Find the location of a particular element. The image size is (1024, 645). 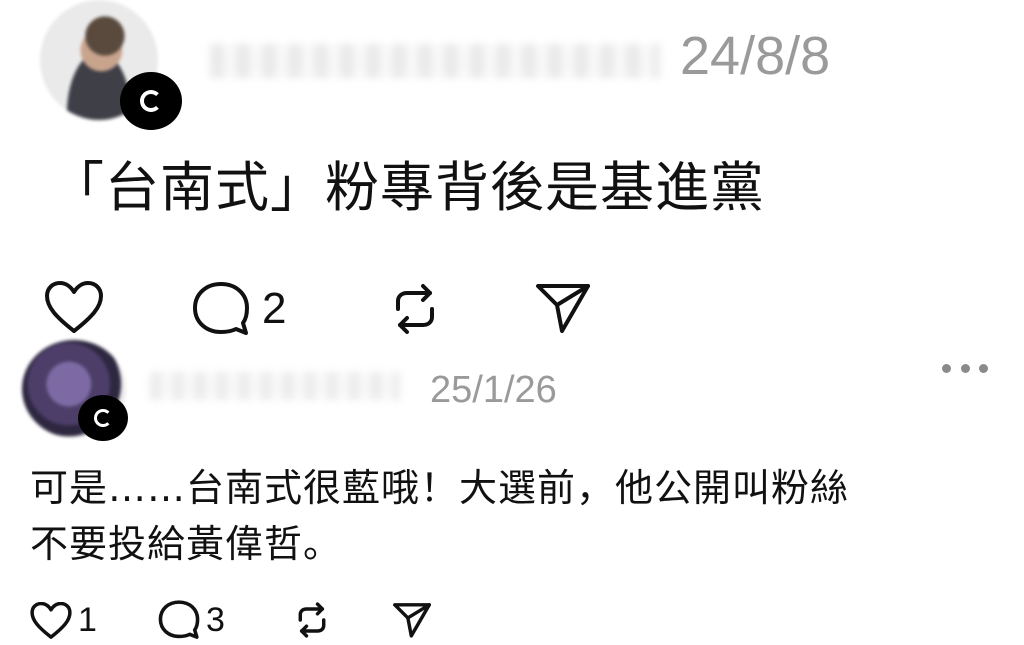

like-button is located at coordinates (74, 308).